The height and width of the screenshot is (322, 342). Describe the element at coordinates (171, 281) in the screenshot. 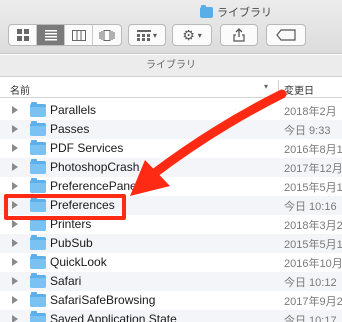

I see `file-row: Safari 今日 10:12` at that location.